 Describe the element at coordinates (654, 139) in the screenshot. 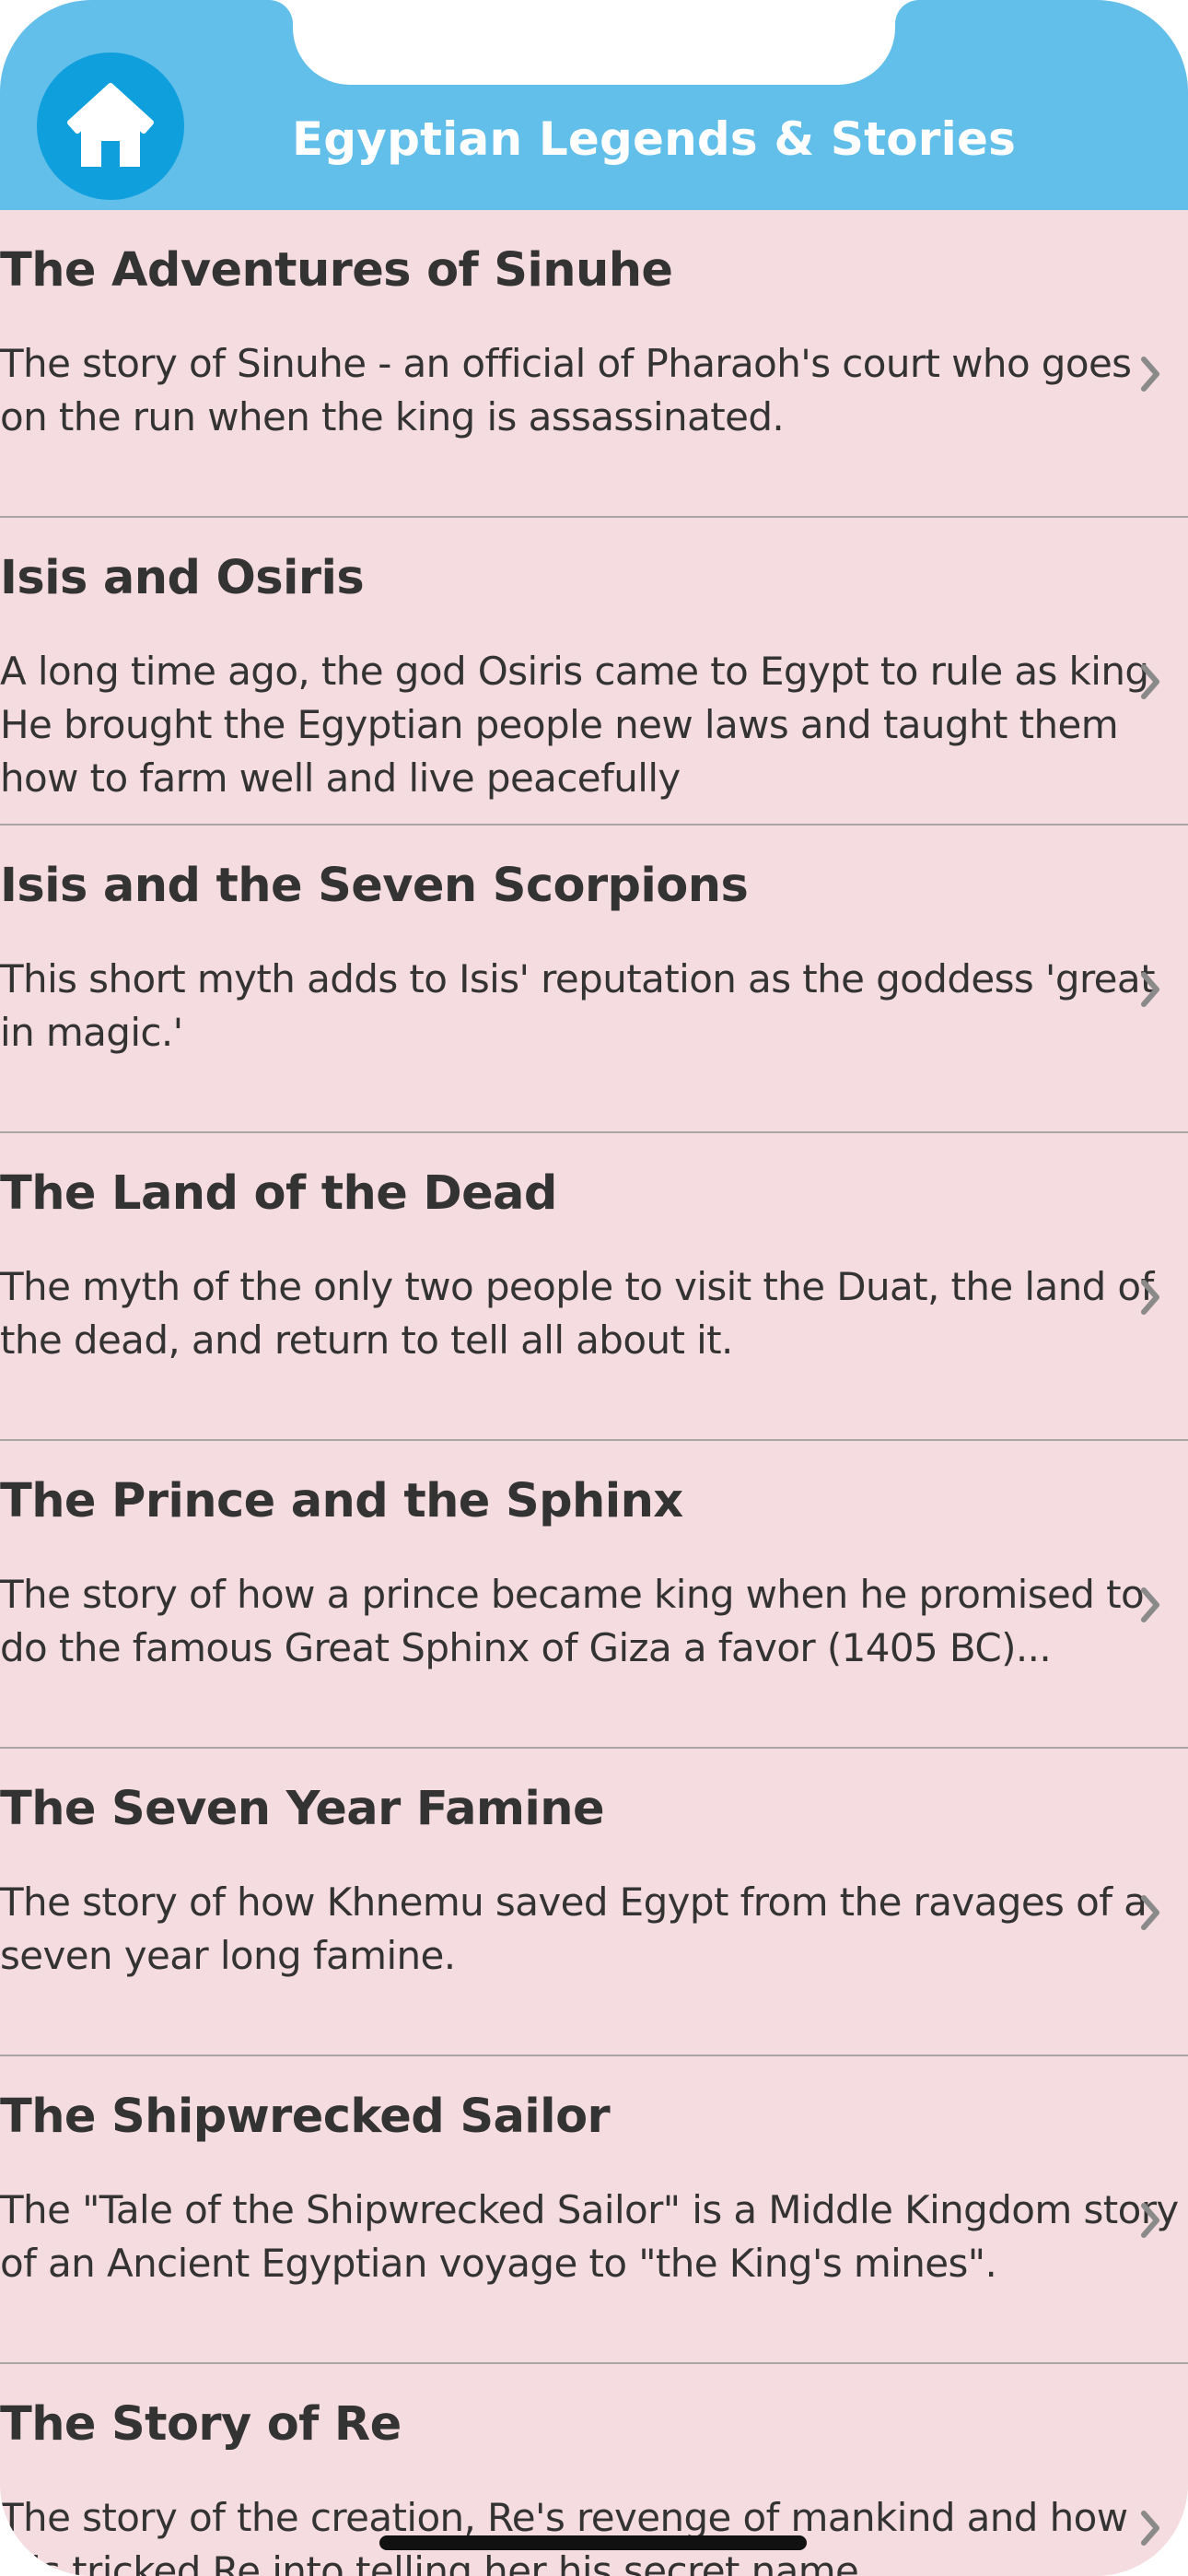

I see `page-title: Egyptian Legends & Stories` at that location.